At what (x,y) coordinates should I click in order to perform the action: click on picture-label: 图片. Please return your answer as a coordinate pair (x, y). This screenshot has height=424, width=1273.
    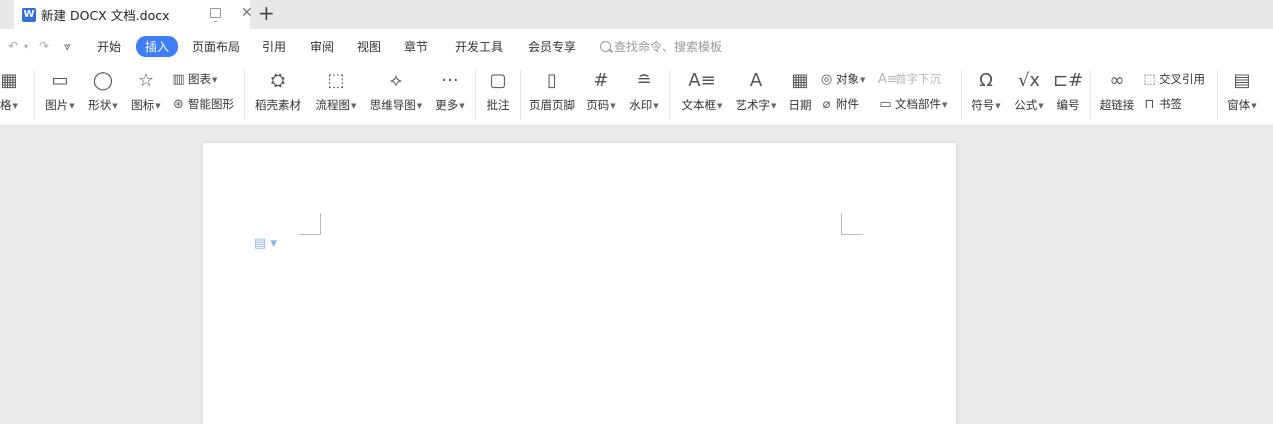
    Looking at the image, I should click on (57, 105).